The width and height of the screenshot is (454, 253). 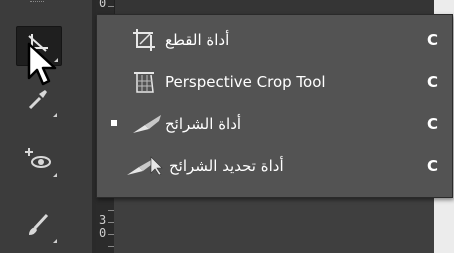 I want to click on eye-tool-button, so click(x=38, y=161).